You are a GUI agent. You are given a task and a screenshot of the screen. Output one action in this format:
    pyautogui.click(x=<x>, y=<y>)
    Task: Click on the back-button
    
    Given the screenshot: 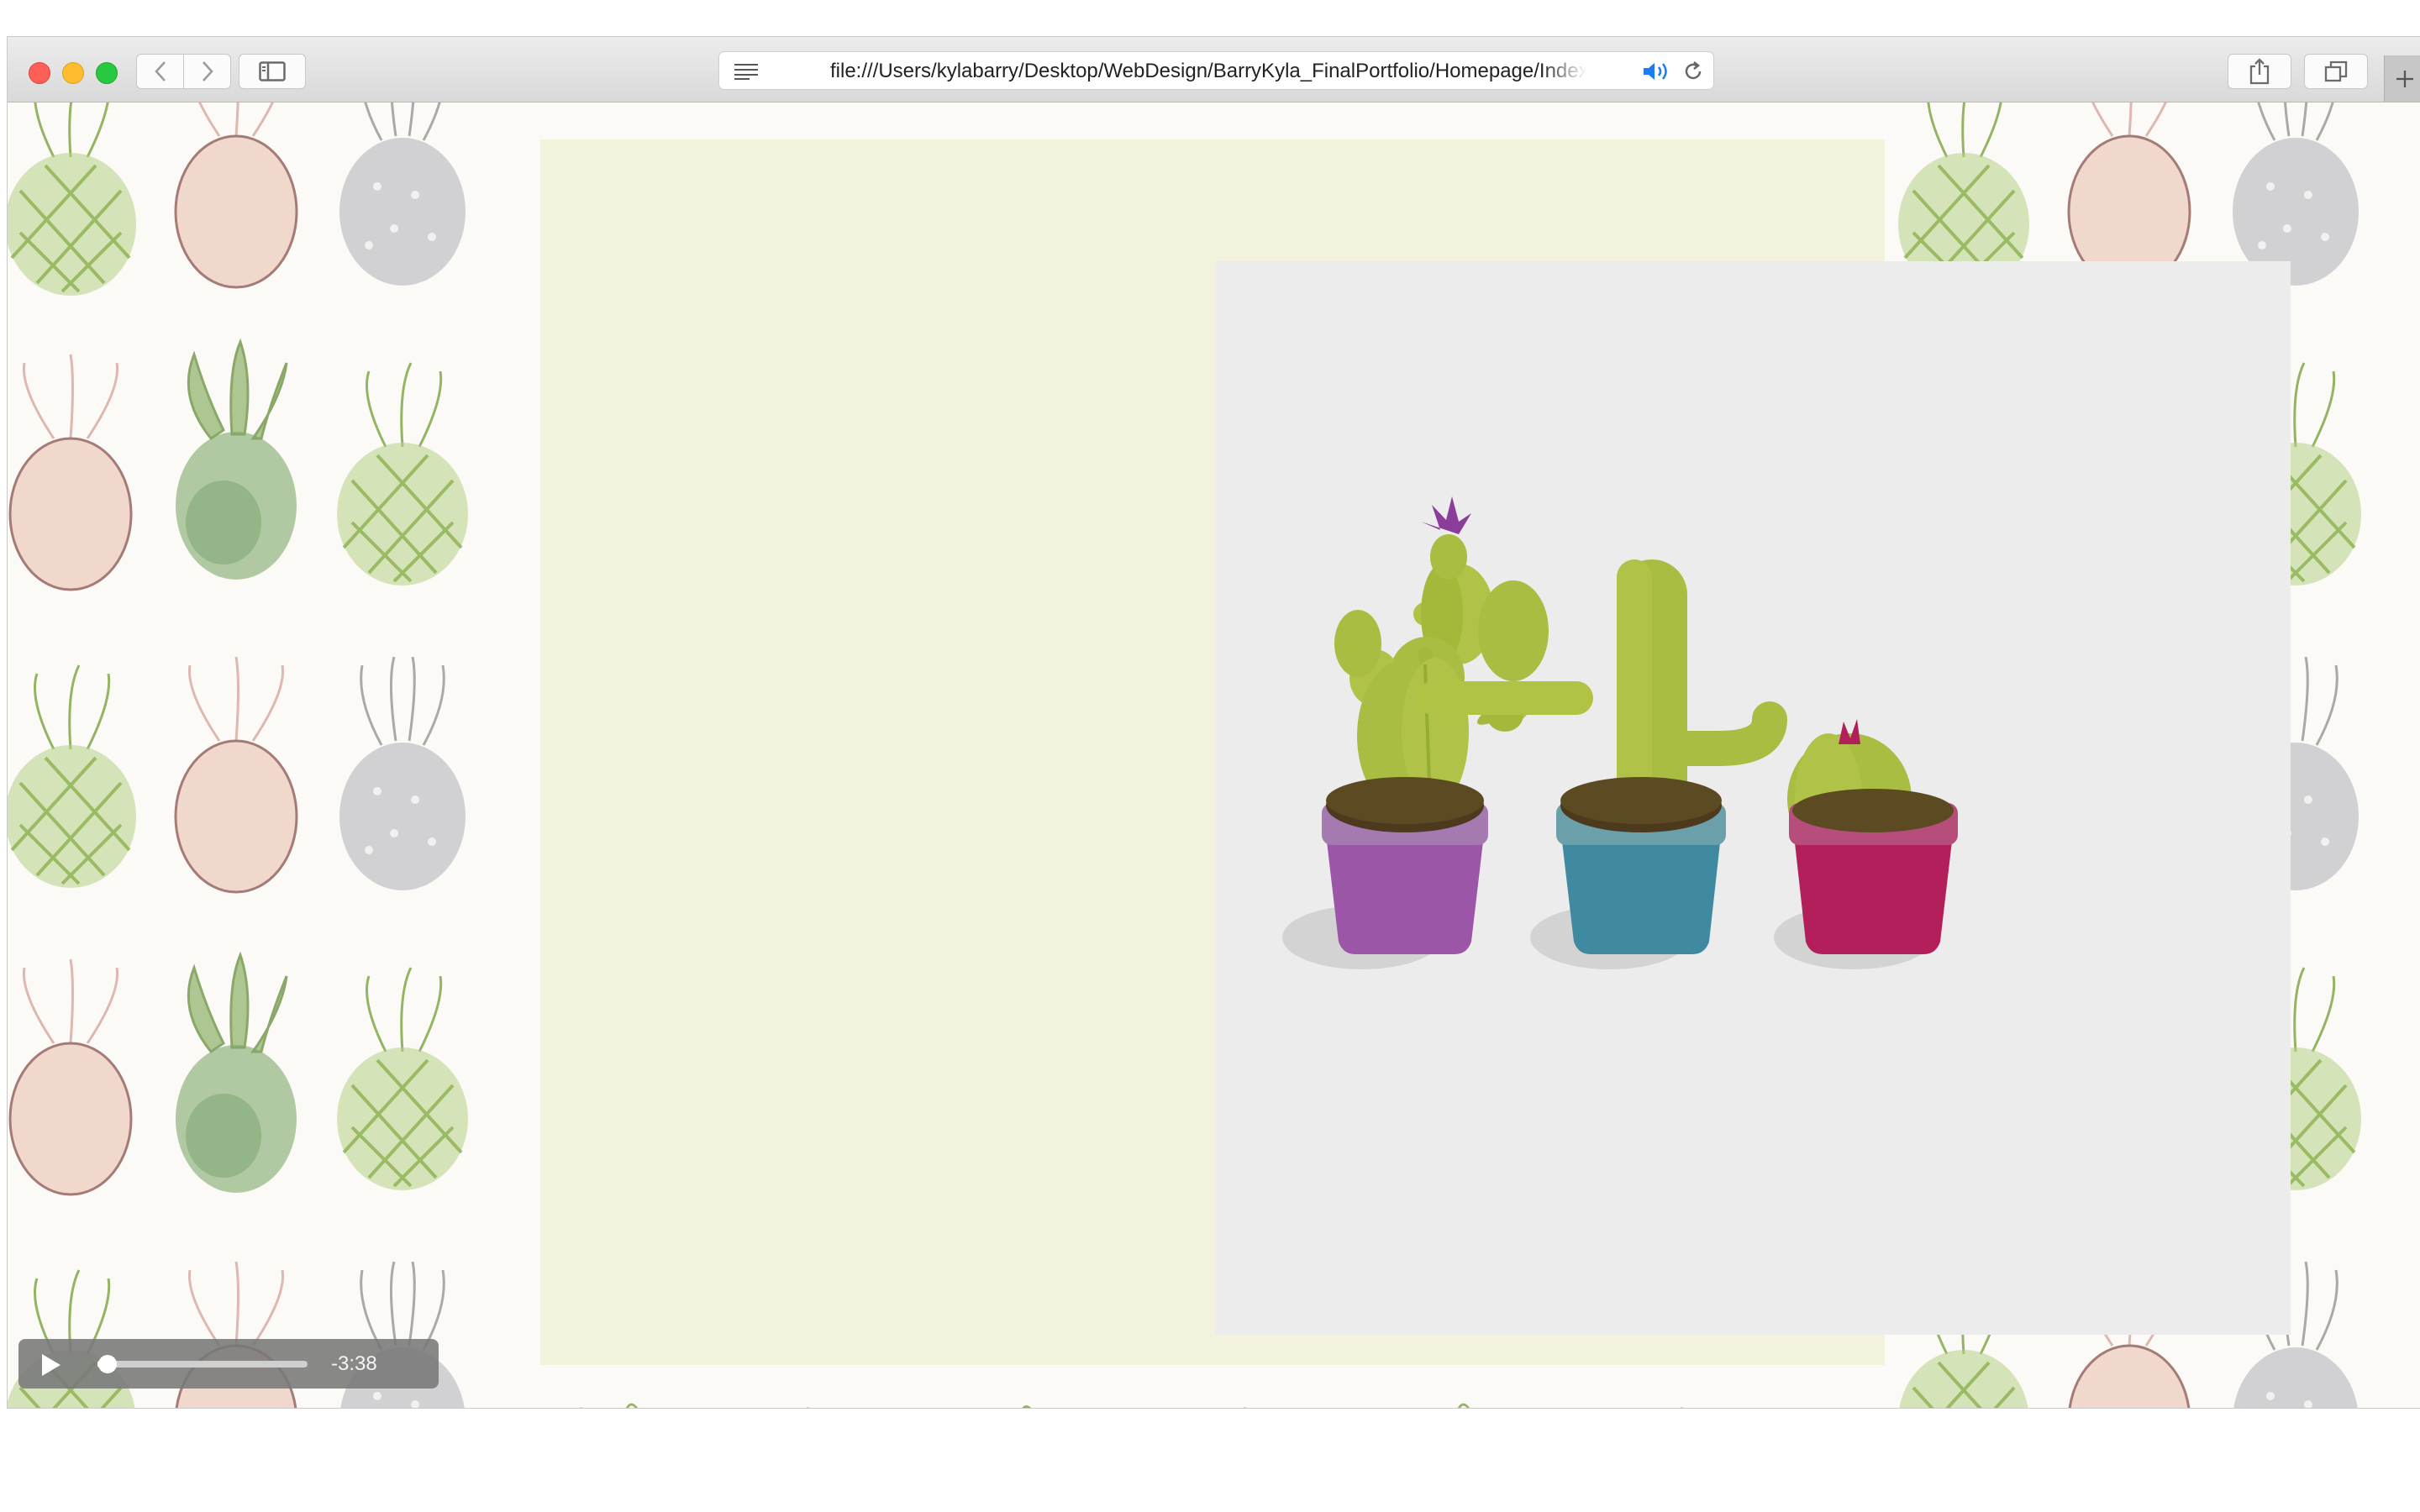 What is the action you would take?
    pyautogui.click(x=160, y=71)
    